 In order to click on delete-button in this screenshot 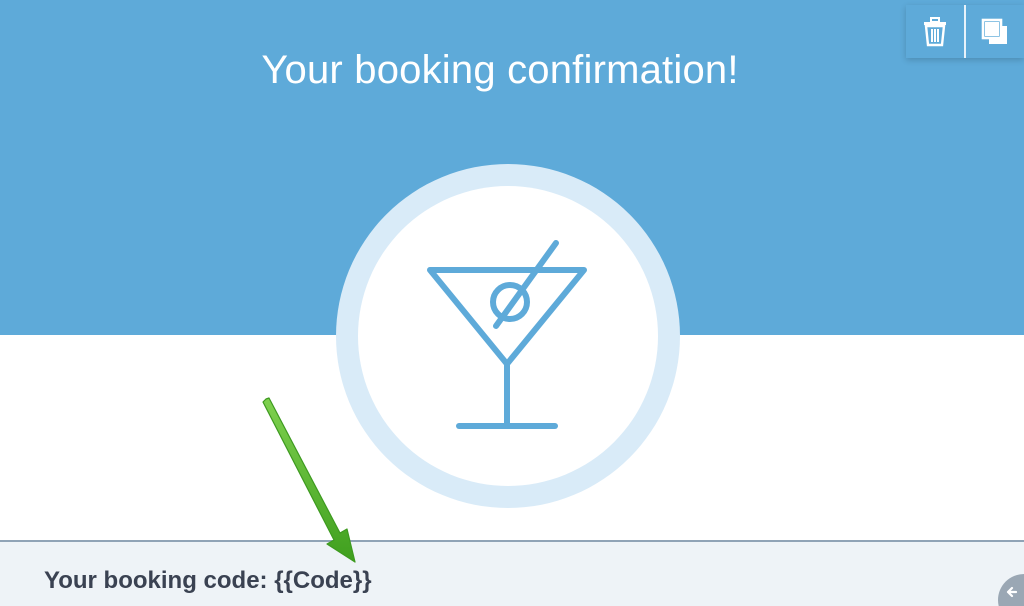, I will do `click(935, 31)`.